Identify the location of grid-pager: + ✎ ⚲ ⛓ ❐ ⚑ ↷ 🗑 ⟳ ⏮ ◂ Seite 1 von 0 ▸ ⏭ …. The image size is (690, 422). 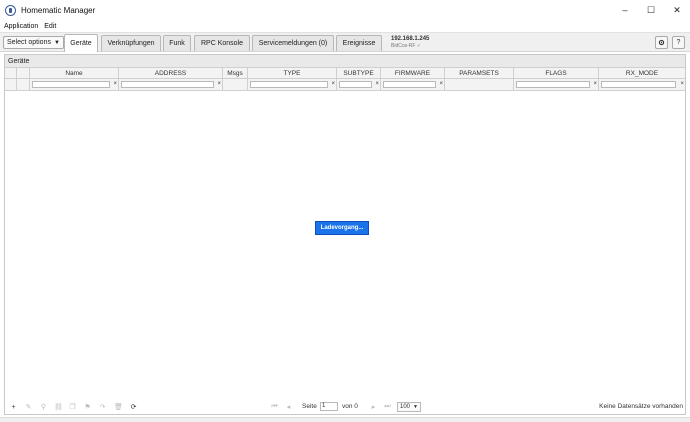
(345, 407).